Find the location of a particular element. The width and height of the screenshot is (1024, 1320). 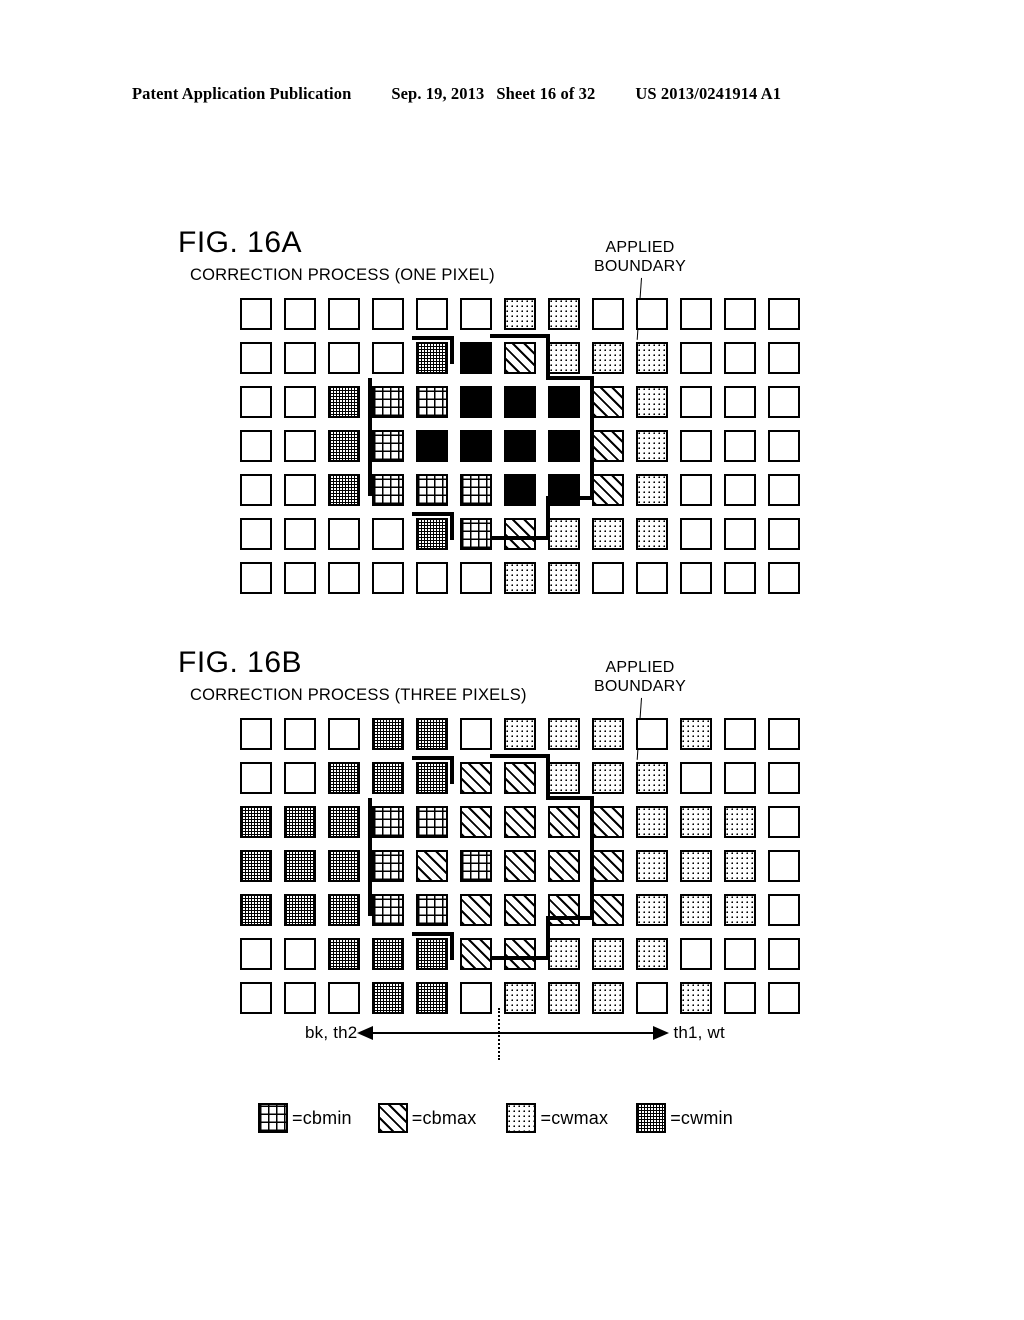

axis-arrow is located at coordinates (513, 1033).